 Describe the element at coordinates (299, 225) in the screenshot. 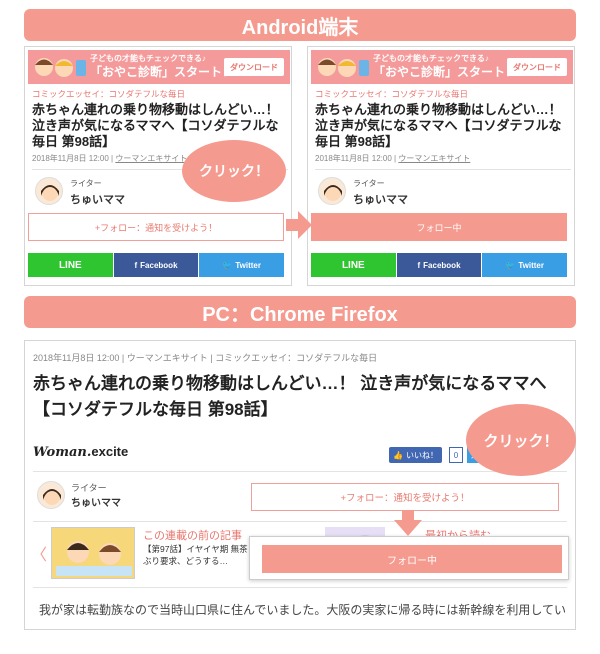

I see `arrow-right-icon` at that location.